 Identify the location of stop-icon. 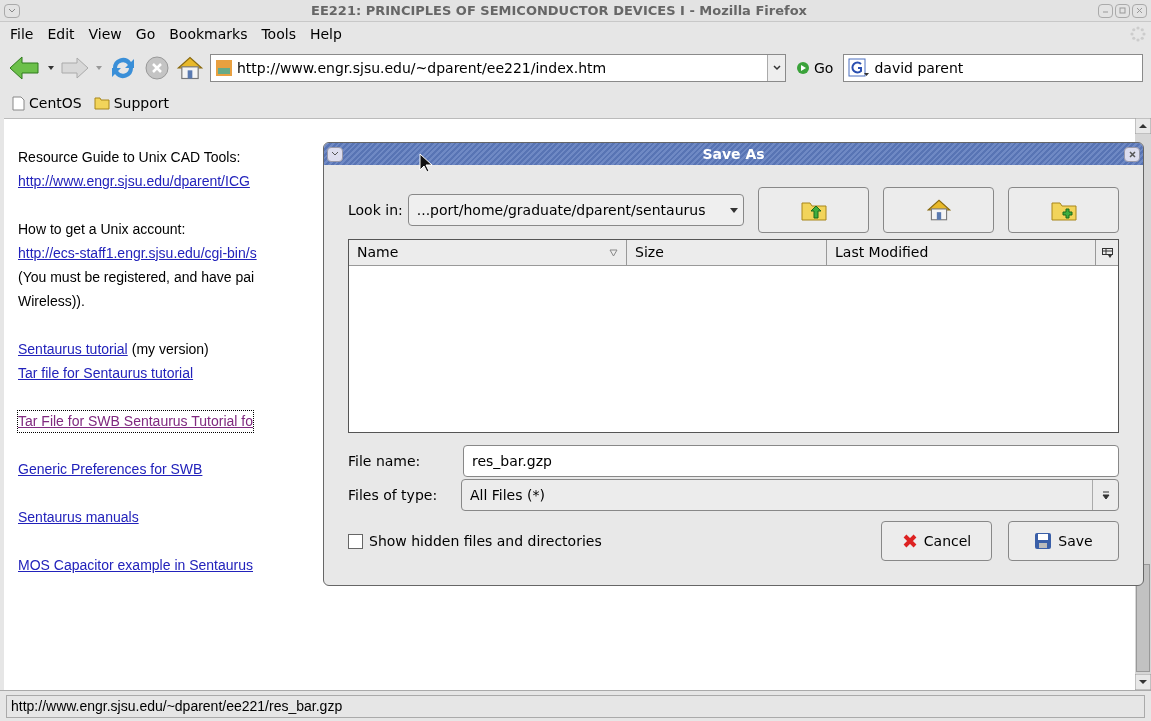
(157, 68).